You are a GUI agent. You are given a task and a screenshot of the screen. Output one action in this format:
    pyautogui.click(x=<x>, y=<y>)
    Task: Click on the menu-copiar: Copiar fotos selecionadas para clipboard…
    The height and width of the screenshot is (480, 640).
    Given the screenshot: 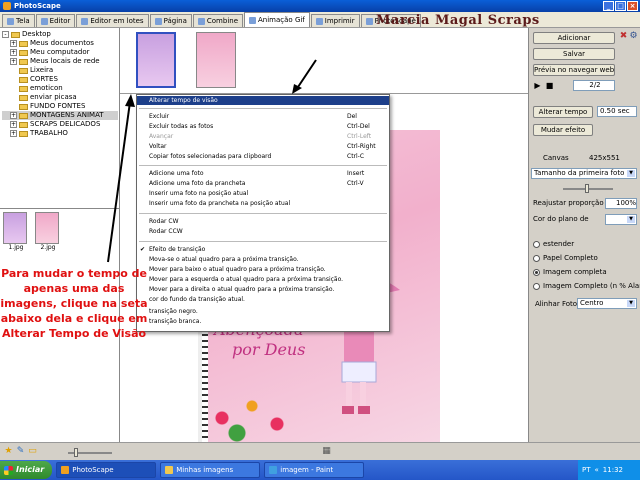 What is the action you would take?
    pyautogui.click(x=263, y=156)
    